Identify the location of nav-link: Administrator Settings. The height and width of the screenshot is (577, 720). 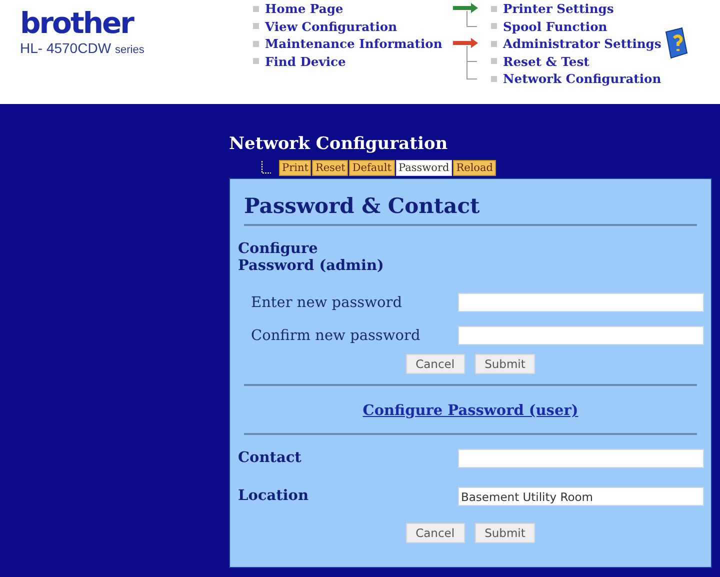
(576, 43).